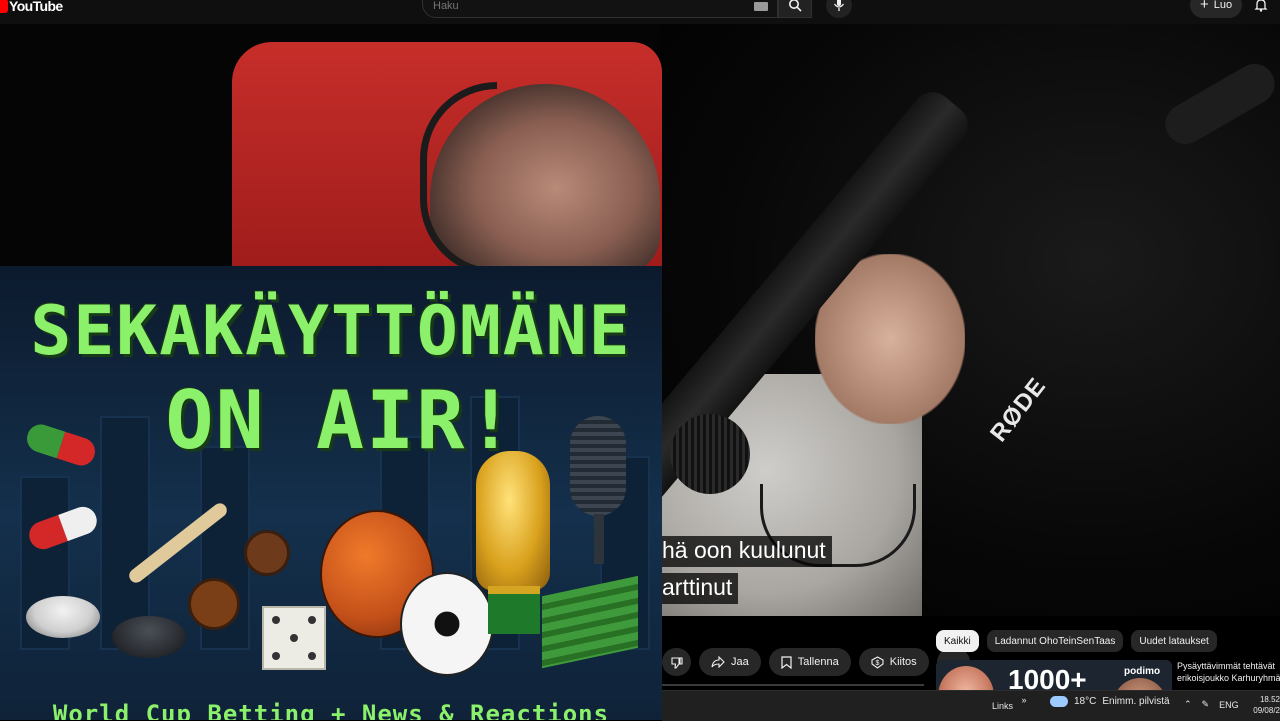  I want to click on weather-description: Enimm. pilvistä, so click(1136, 701).